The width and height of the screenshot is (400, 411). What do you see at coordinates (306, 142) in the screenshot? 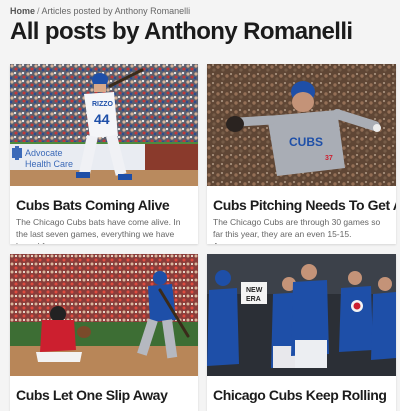
I see `jersey-name: CUBS` at bounding box center [306, 142].